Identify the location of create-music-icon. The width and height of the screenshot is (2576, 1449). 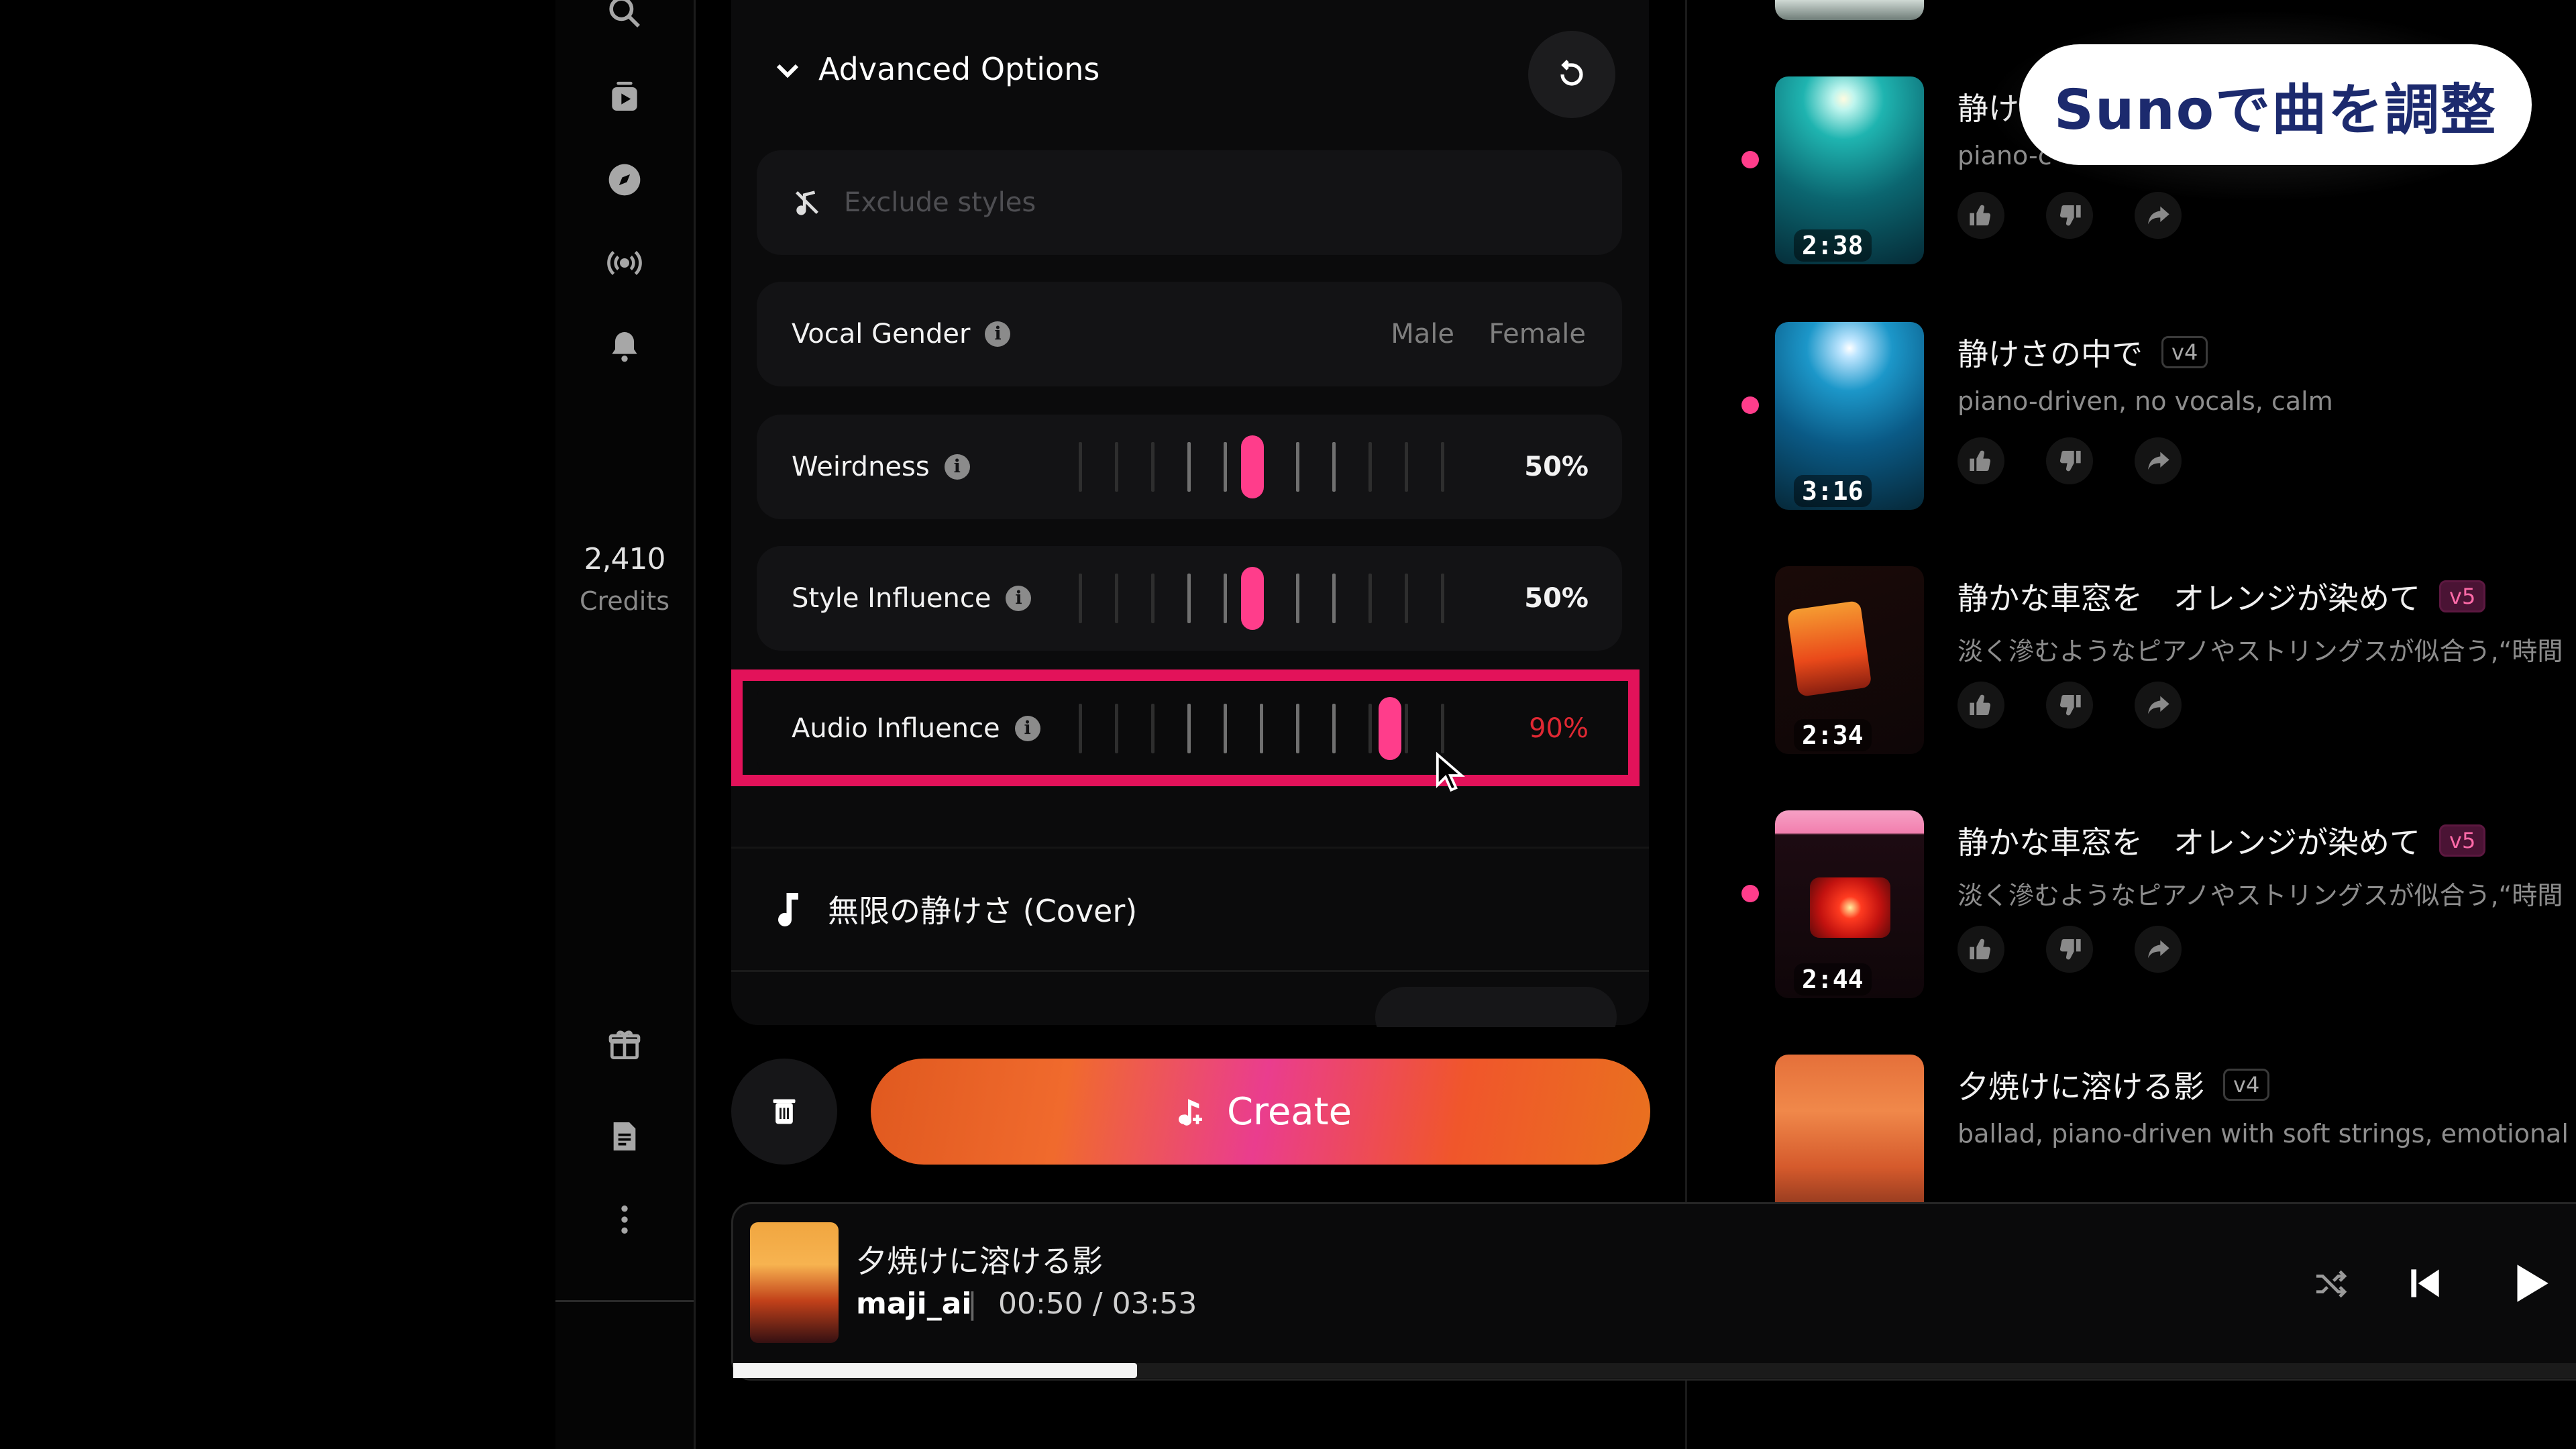
(1190, 1112).